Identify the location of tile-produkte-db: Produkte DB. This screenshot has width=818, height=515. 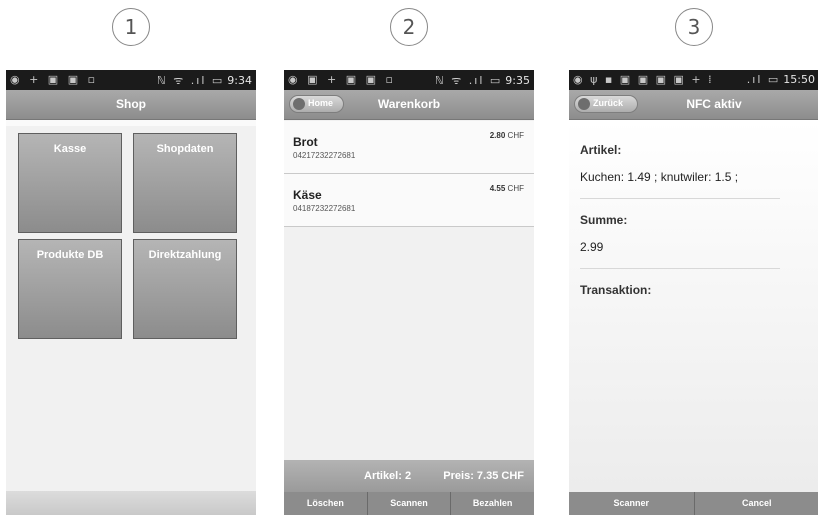
(70, 289).